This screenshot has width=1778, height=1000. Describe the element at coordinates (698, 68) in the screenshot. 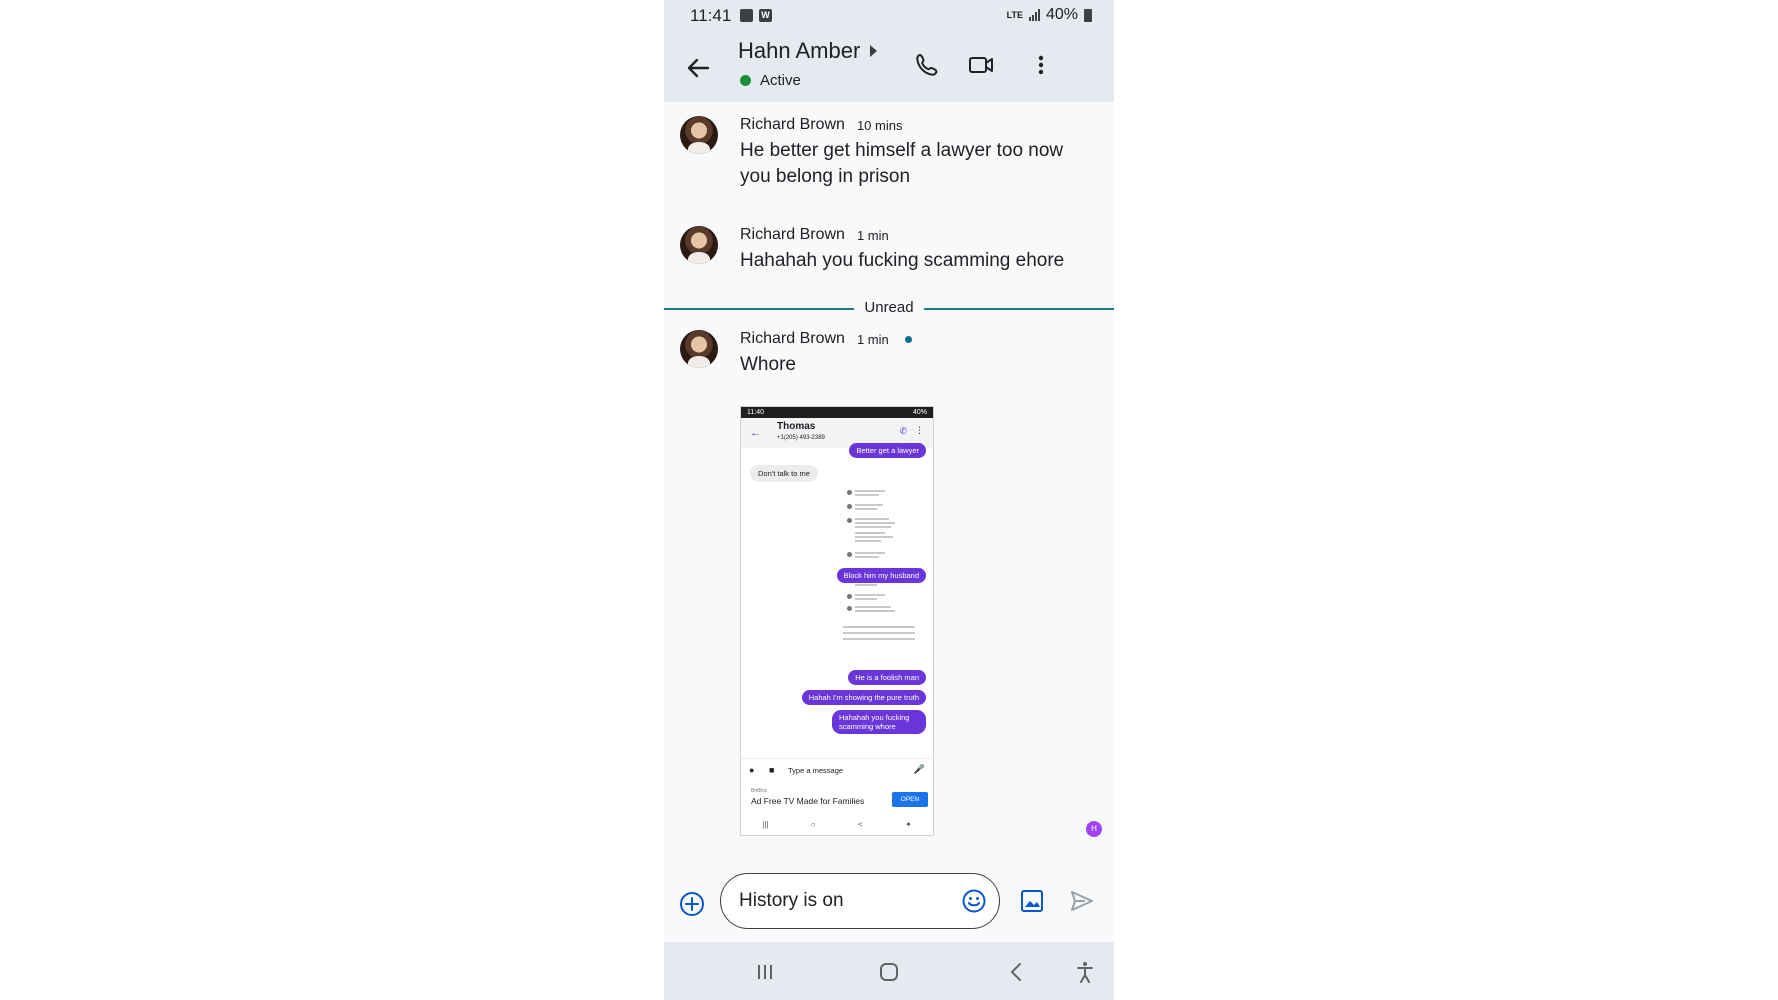

I see `back-arrow-icon` at that location.